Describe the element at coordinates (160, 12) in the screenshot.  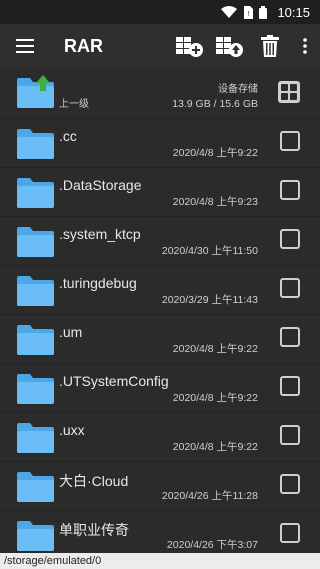
I see `status-bar: ! 10:15` at that location.